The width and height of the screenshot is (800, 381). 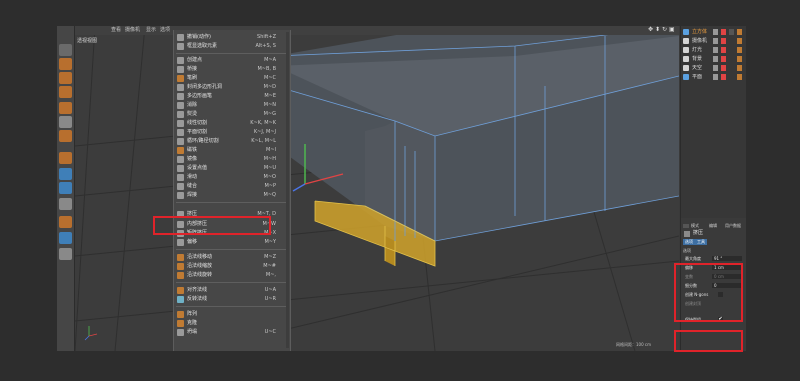 I want to click on menu-item-create-point: 创建点 M~A, so click(x=232, y=60).